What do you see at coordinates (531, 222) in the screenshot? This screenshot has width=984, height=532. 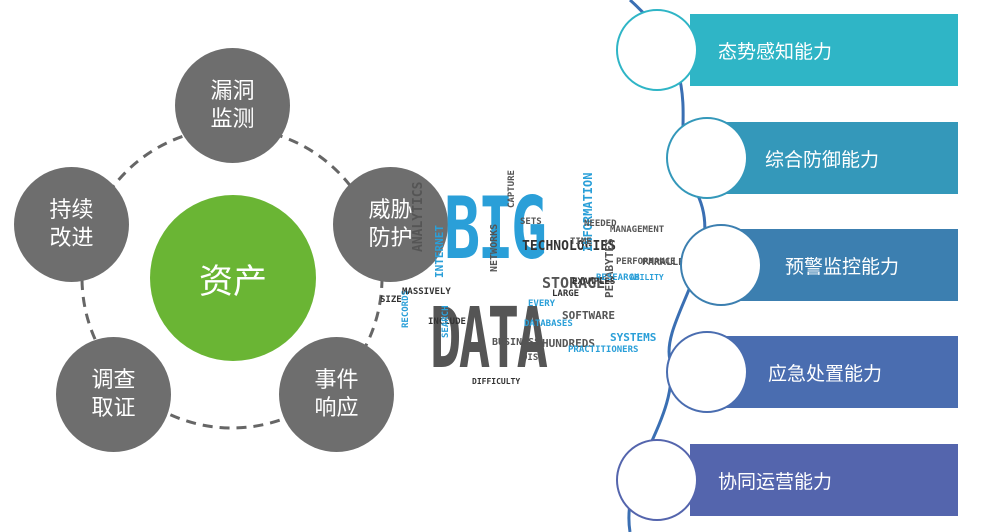 I see `cloud-word: SETS` at bounding box center [531, 222].